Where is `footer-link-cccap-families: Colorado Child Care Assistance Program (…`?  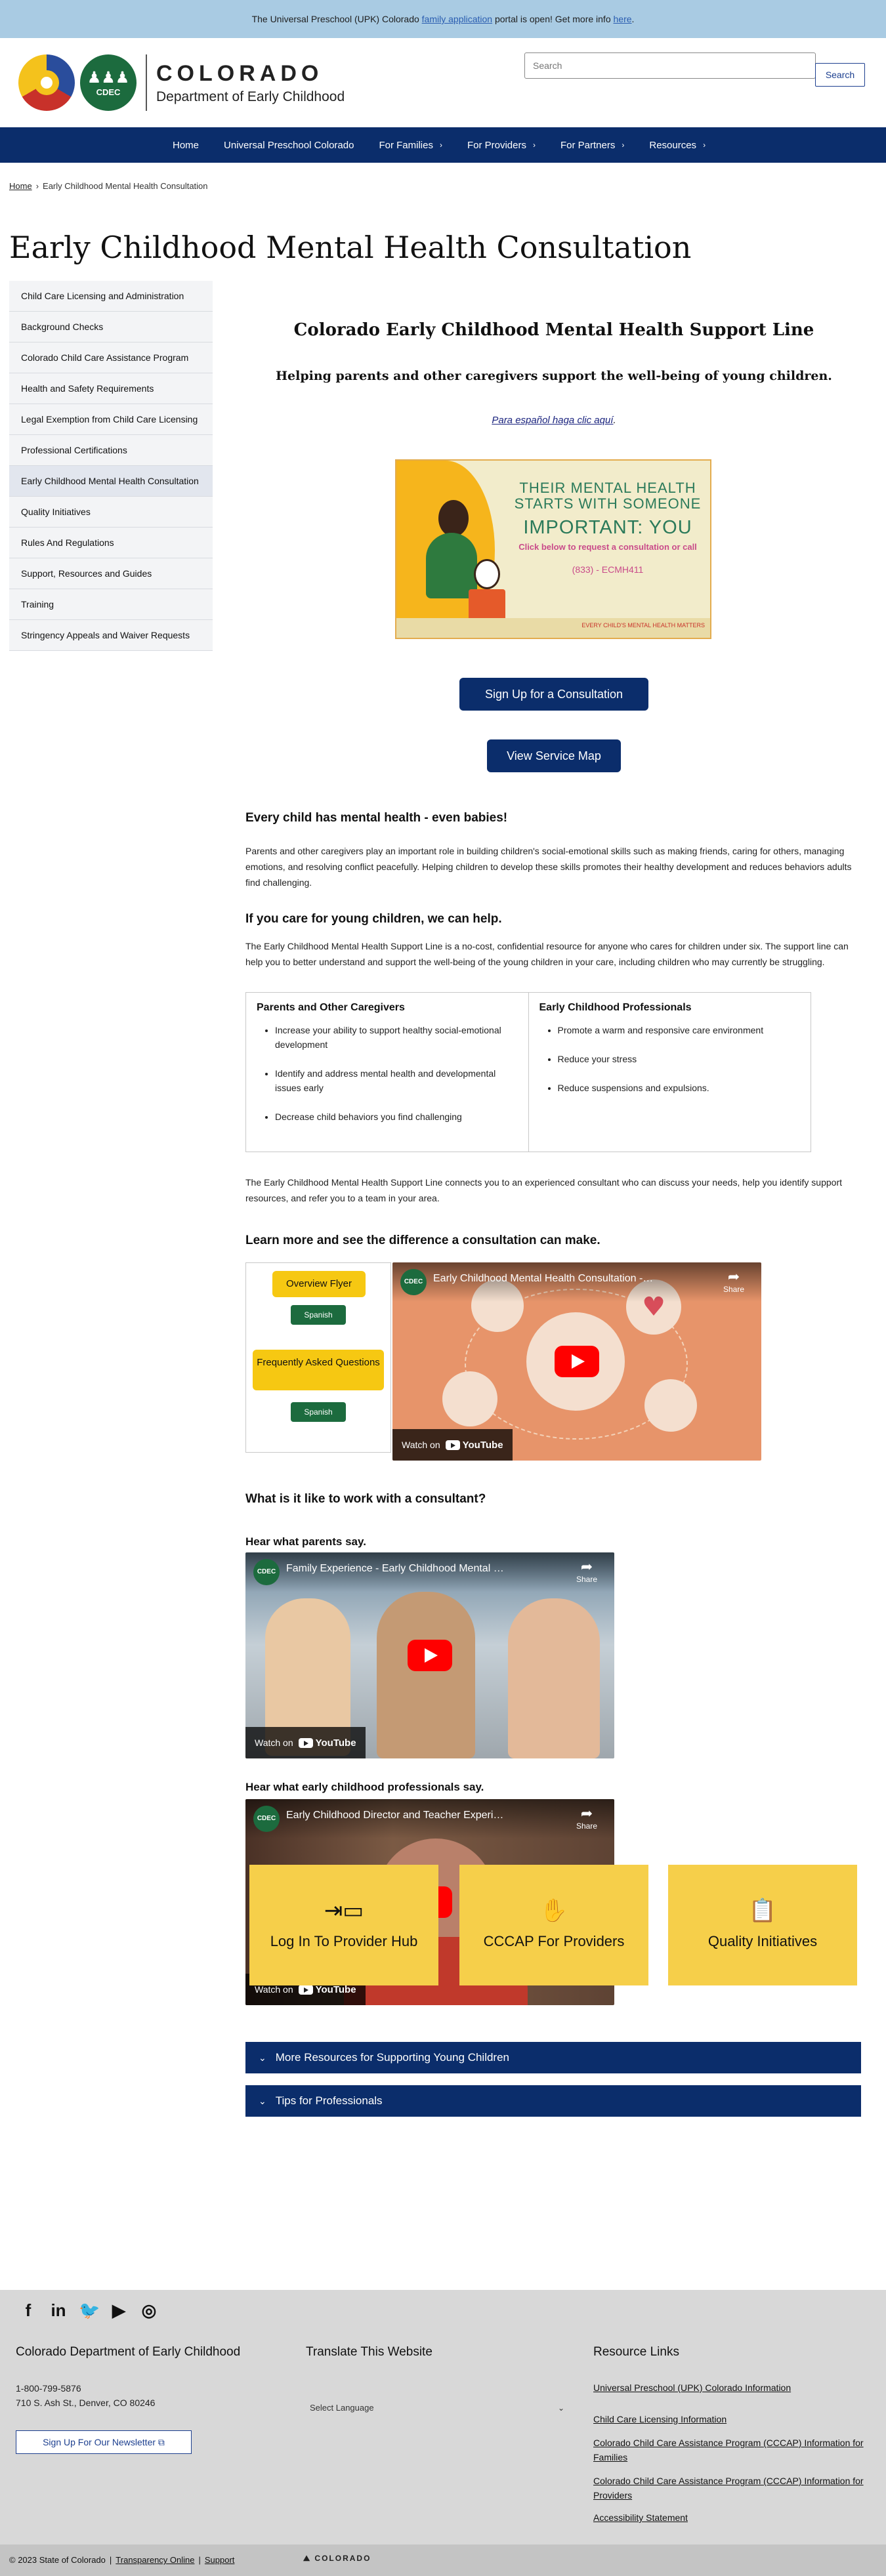 footer-link-cccap-families: Colorado Child Care Assistance Program (… is located at coordinates (734, 2450).